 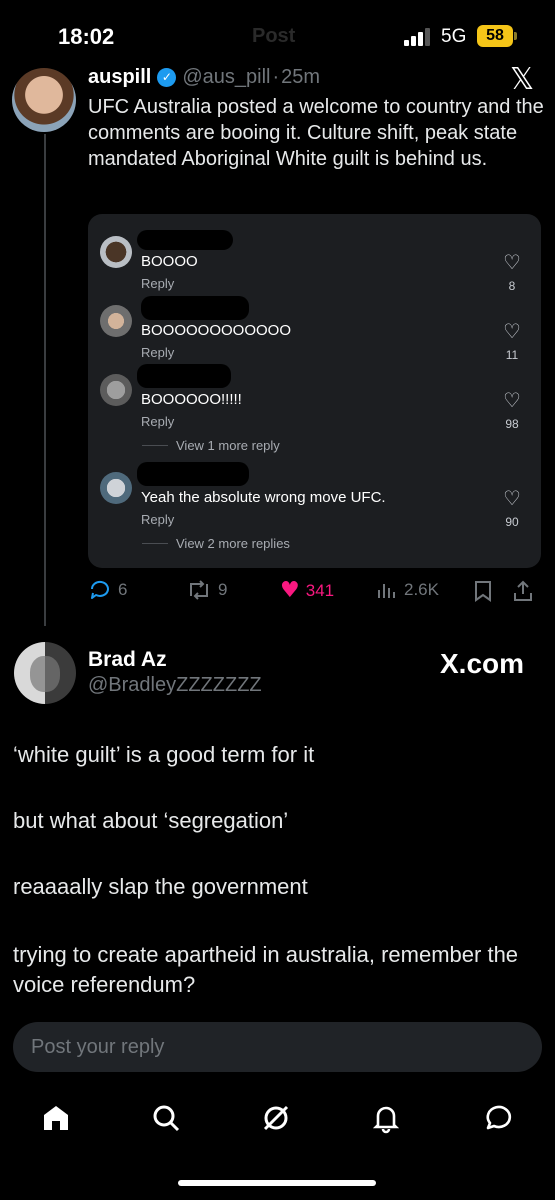 What do you see at coordinates (45, 673) in the screenshot?
I see `reply-author-avatar` at bounding box center [45, 673].